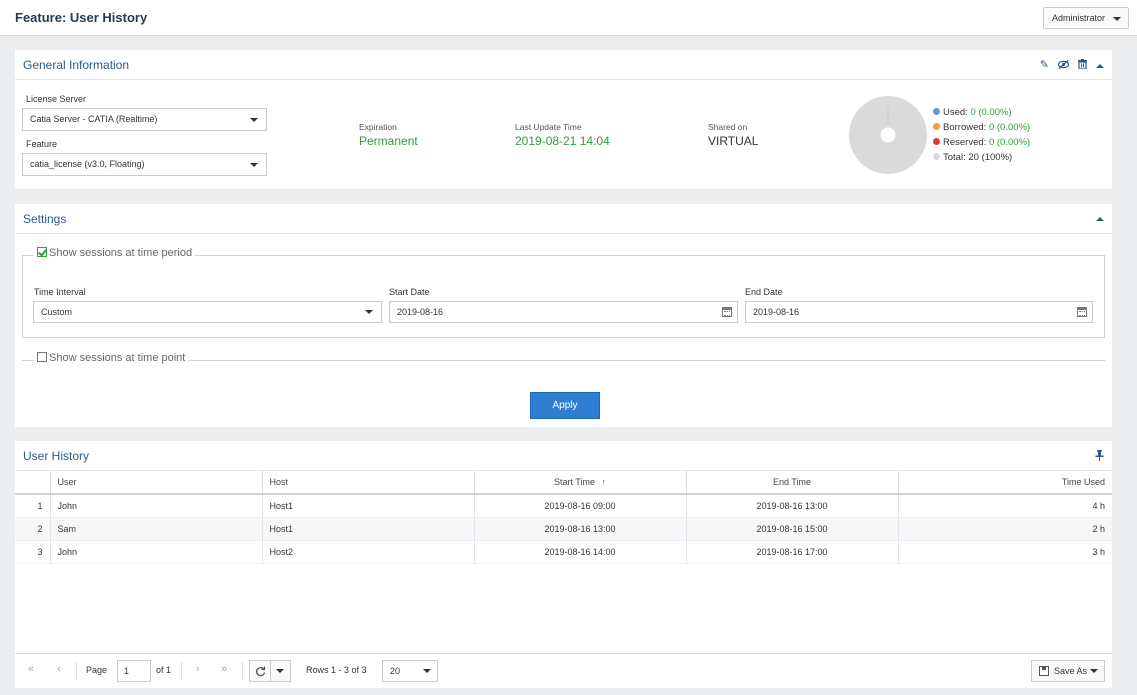 This screenshot has width=1137, height=695. I want to click on cell-time-used: 2 h, so click(1005, 529).